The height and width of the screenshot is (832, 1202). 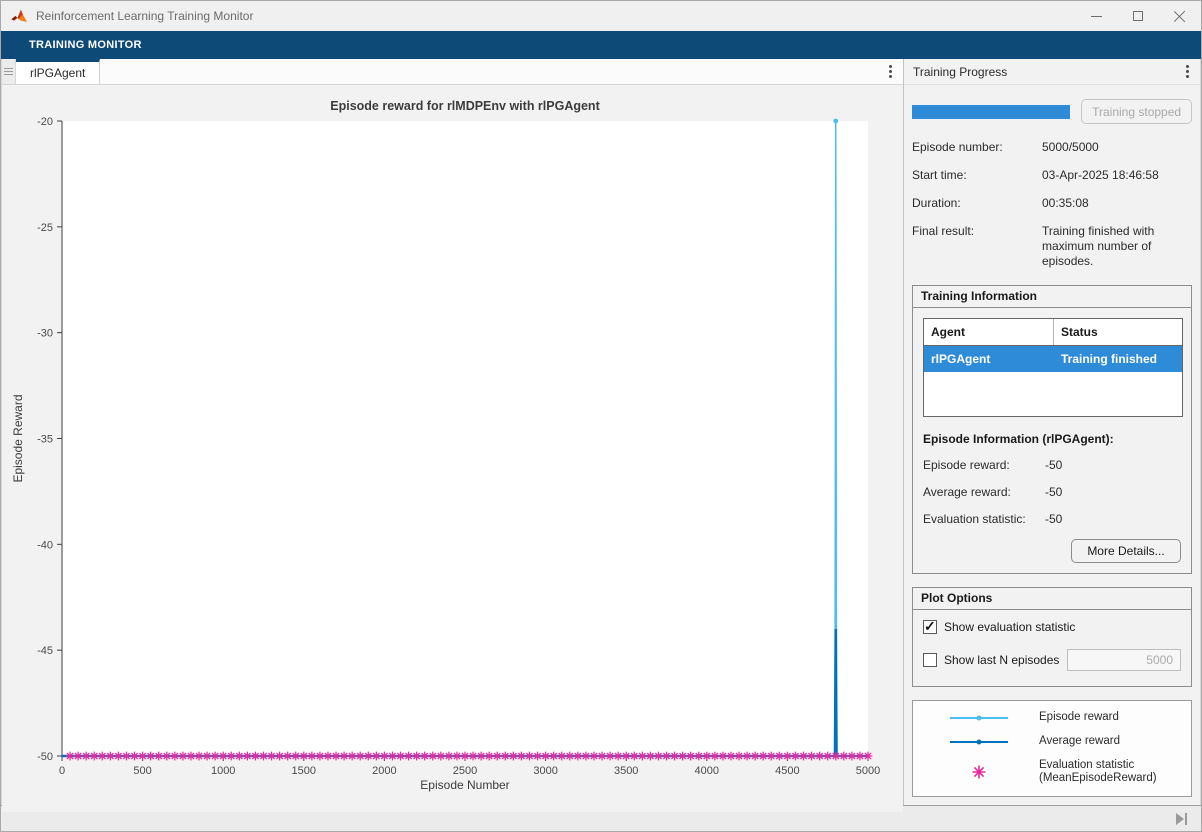 I want to click on evaluation-statistic-row: Evaluation statistic: -50, so click(x=1052, y=519).